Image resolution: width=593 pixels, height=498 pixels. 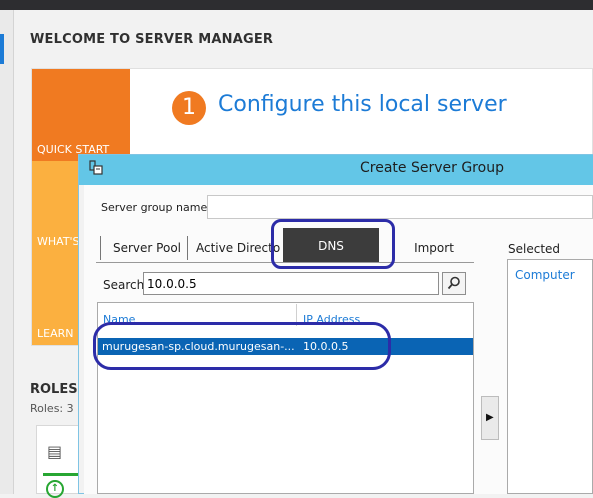 I want to click on roles-status-bar, so click(x=62, y=474).